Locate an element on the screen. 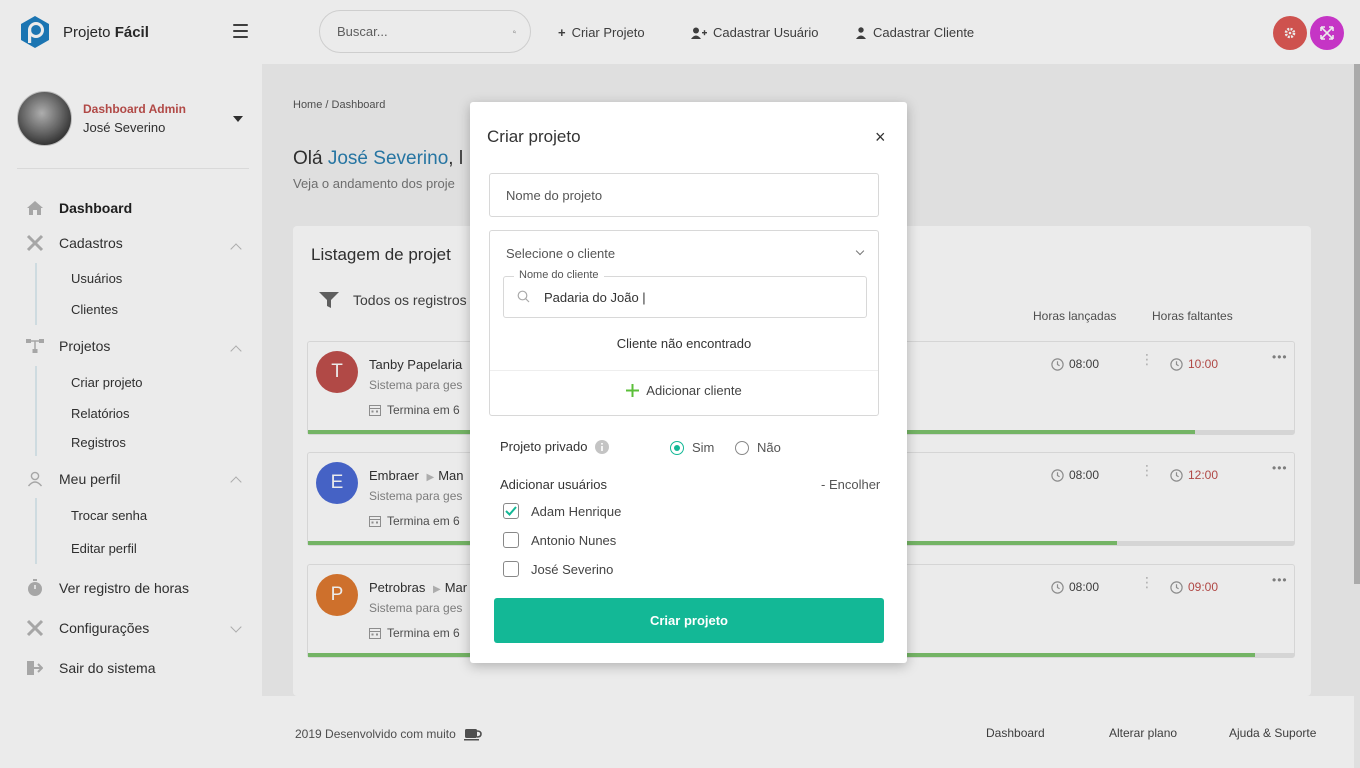 Image resolution: width=1360 pixels, height=768 pixels. search-icon is located at coordinates (523, 296).